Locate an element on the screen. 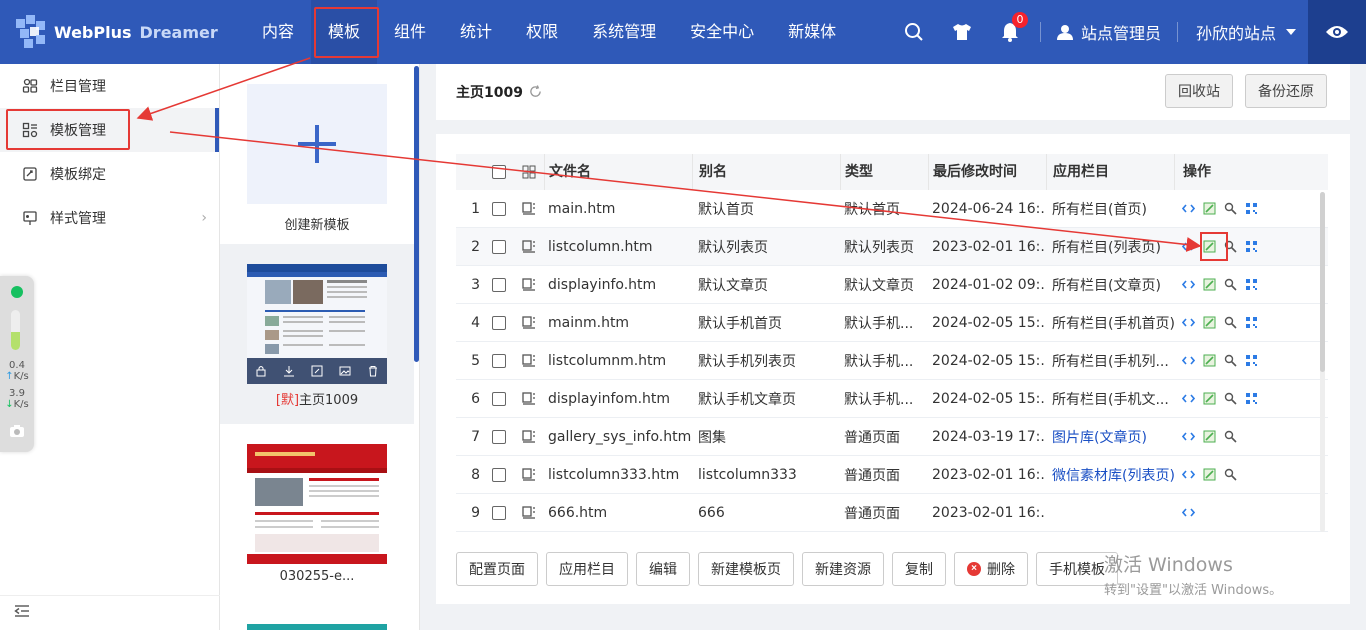  network-speed-widget: 0.4 ↑K/s 3.9 ↓K/s is located at coordinates (17, 364).